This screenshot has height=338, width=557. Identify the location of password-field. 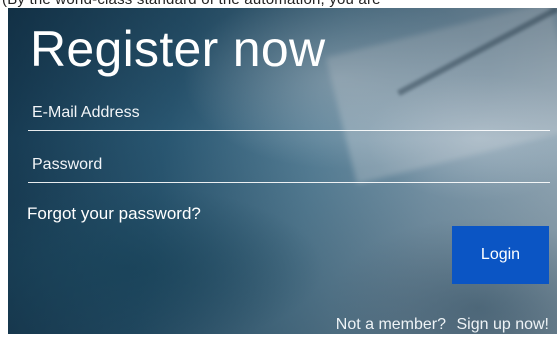
(291, 165).